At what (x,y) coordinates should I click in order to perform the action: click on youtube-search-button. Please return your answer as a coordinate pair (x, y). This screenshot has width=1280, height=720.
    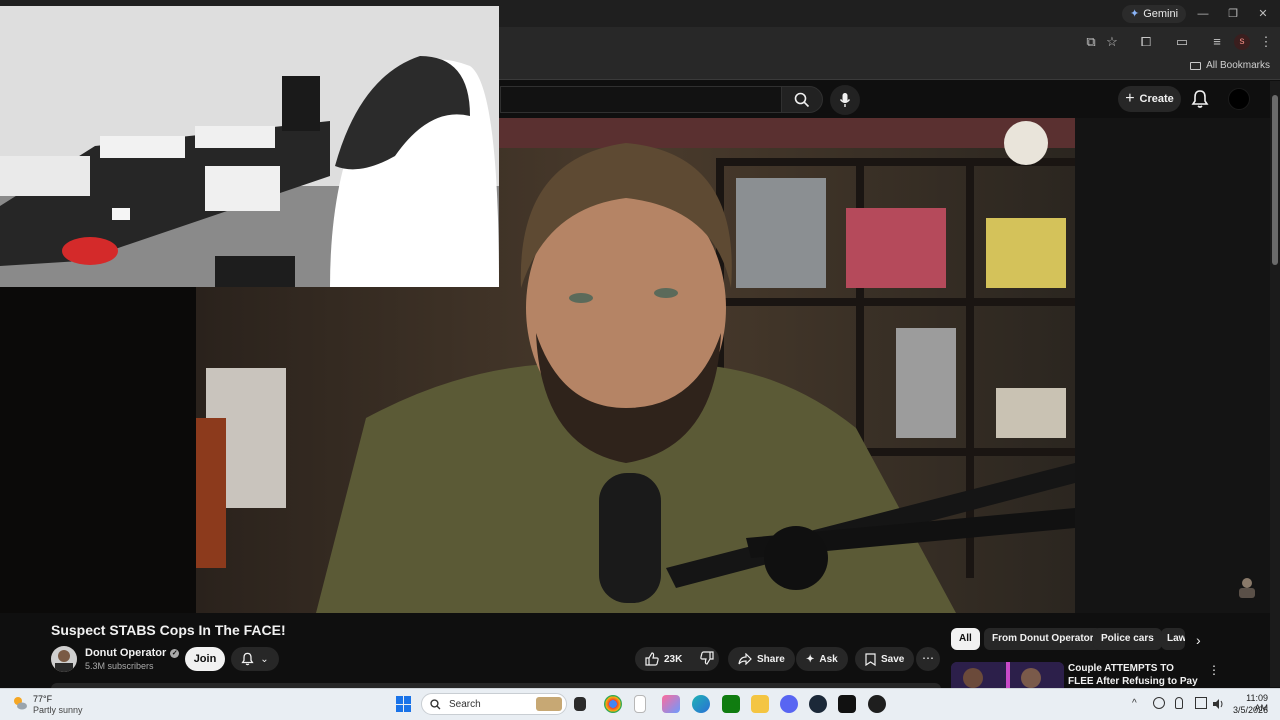
    Looking at the image, I should click on (802, 99).